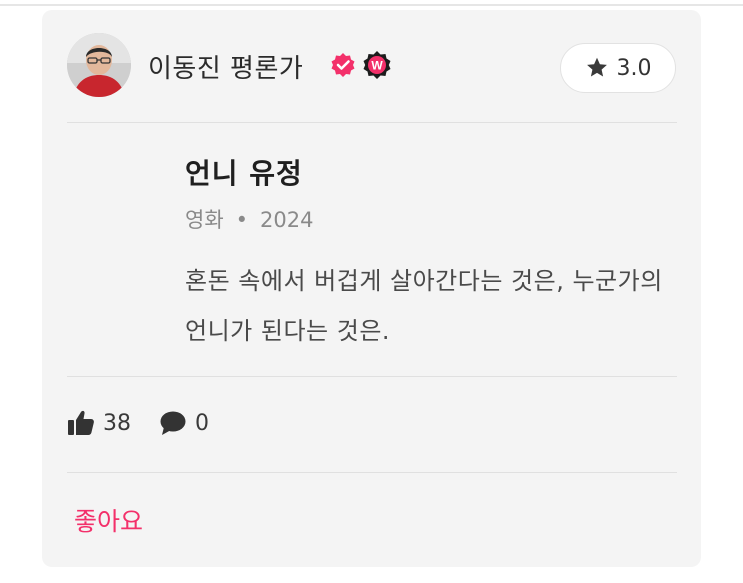 This screenshot has height=583, width=743. Describe the element at coordinates (372, 472) in the screenshot. I see `stats-divider` at that location.